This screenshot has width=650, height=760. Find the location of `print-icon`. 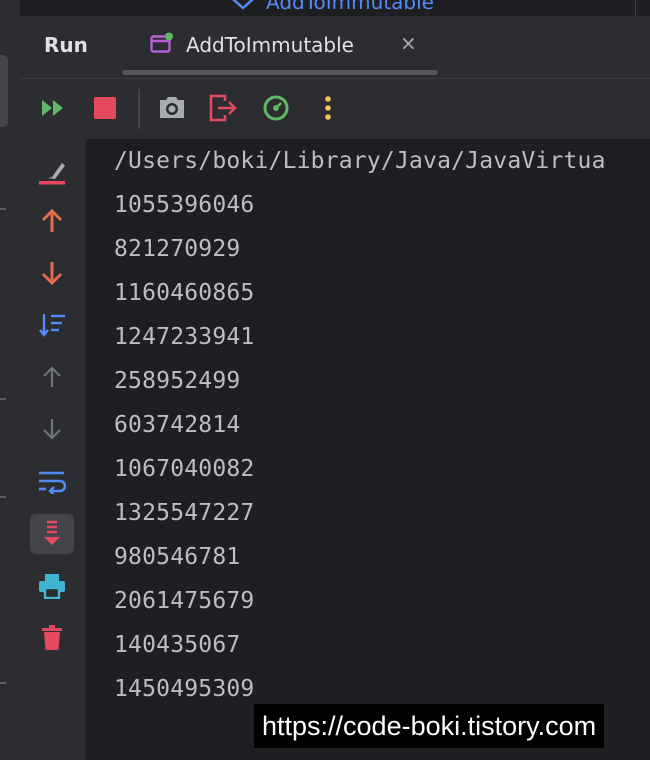

print-icon is located at coordinates (52, 586).